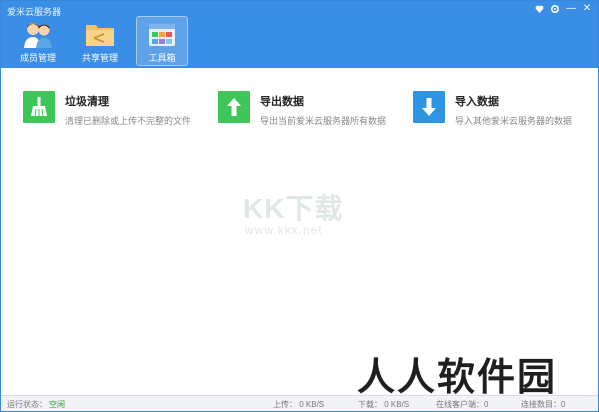 Image resolution: width=599 pixels, height=412 pixels. I want to click on toolbar-toolbox: 工具箱, so click(162, 41).